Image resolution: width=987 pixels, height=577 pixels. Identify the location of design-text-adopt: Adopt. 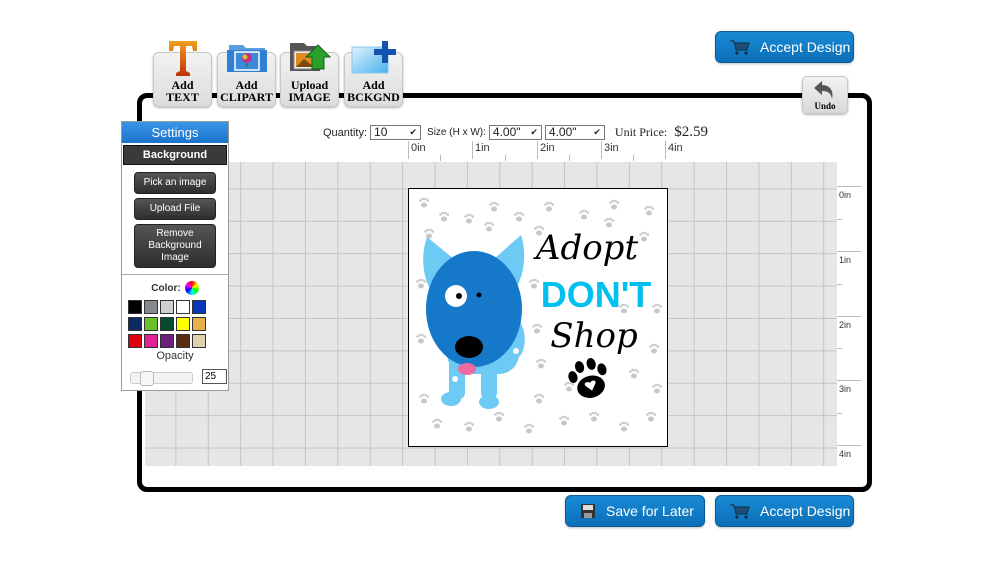
(586, 248).